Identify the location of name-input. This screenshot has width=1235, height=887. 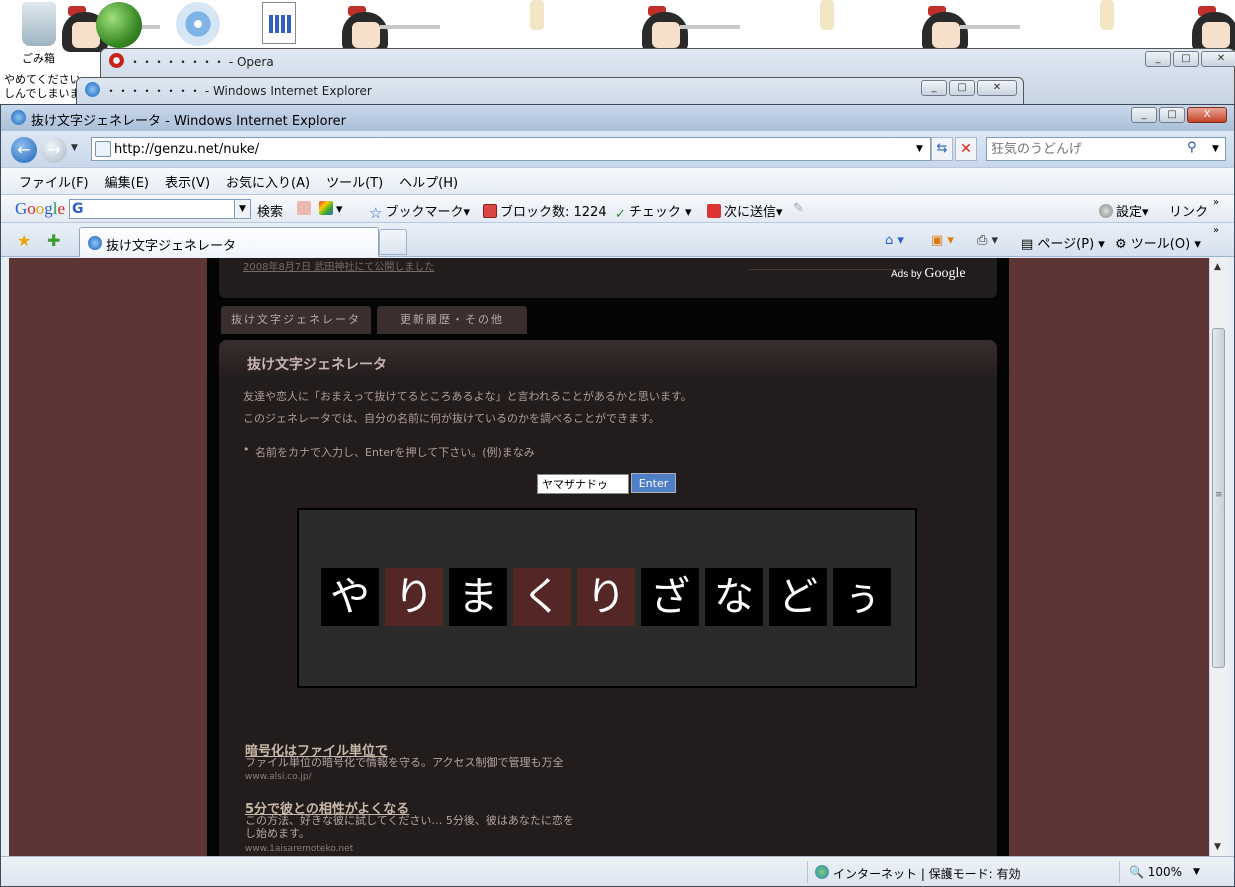
(583, 484).